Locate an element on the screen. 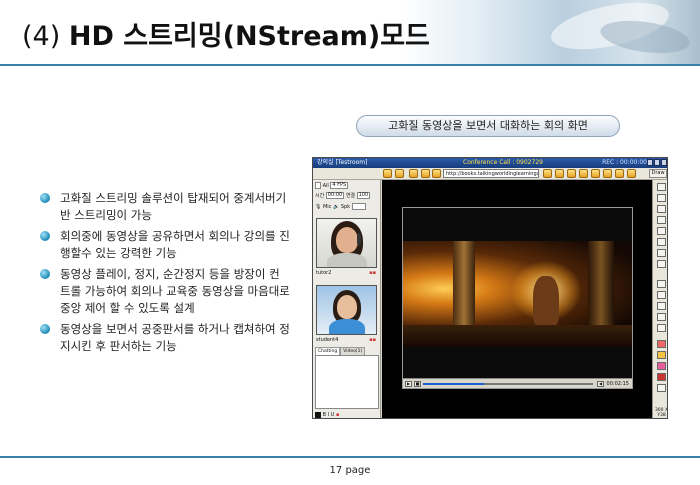  go-icon is located at coordinates (547, 173).